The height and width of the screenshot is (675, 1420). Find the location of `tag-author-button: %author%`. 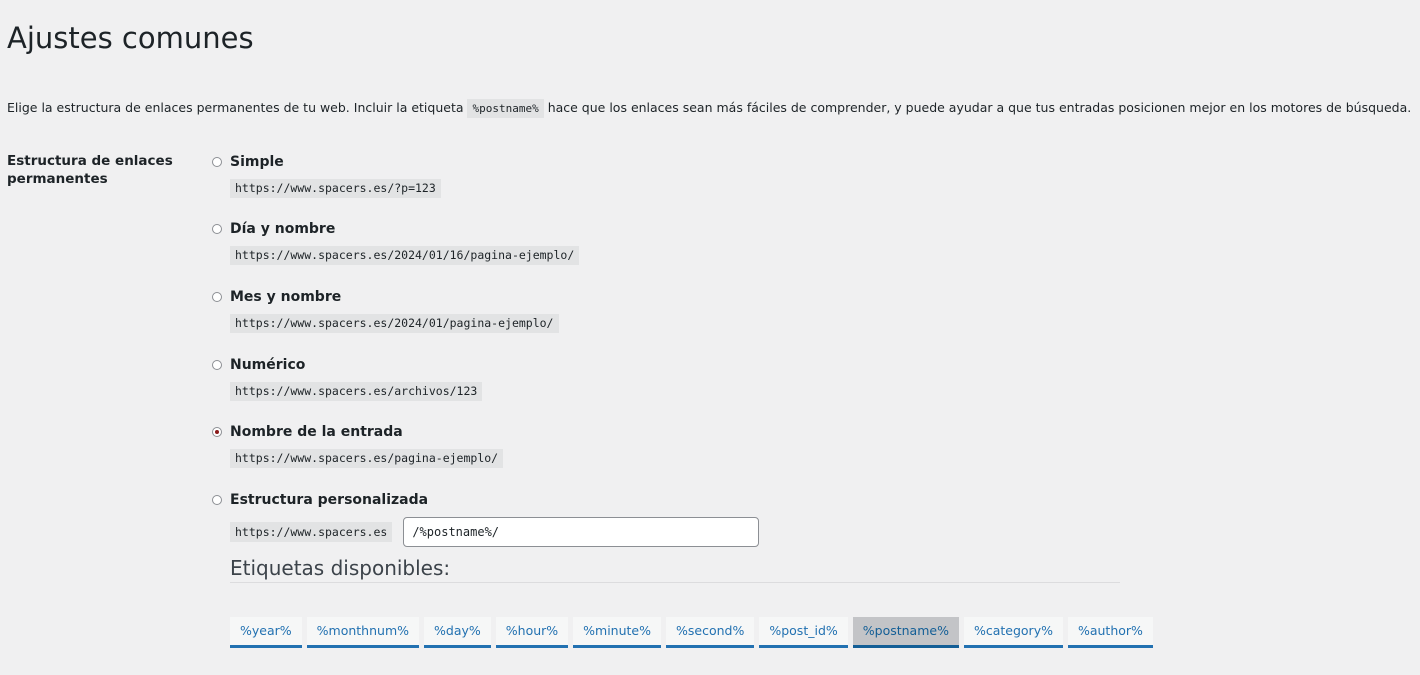

tag-author-button: %author% is located at coordinates (1110, 632).